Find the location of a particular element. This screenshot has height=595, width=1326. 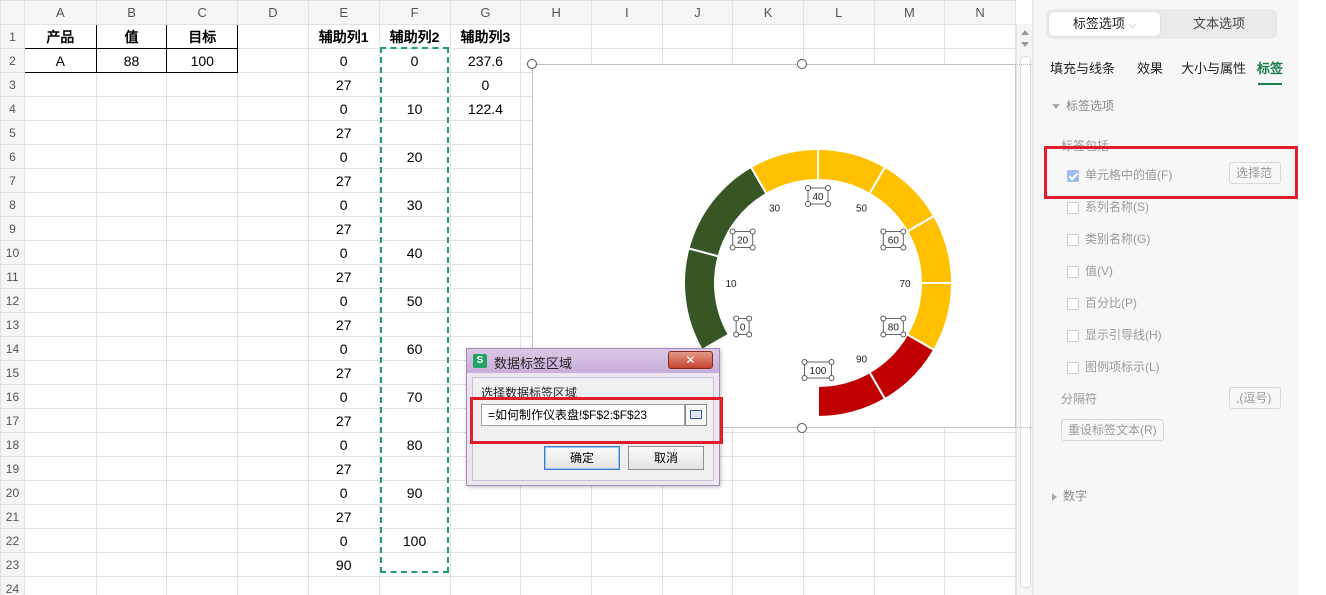

row-header: 12 is located at coordinates (12, 300).